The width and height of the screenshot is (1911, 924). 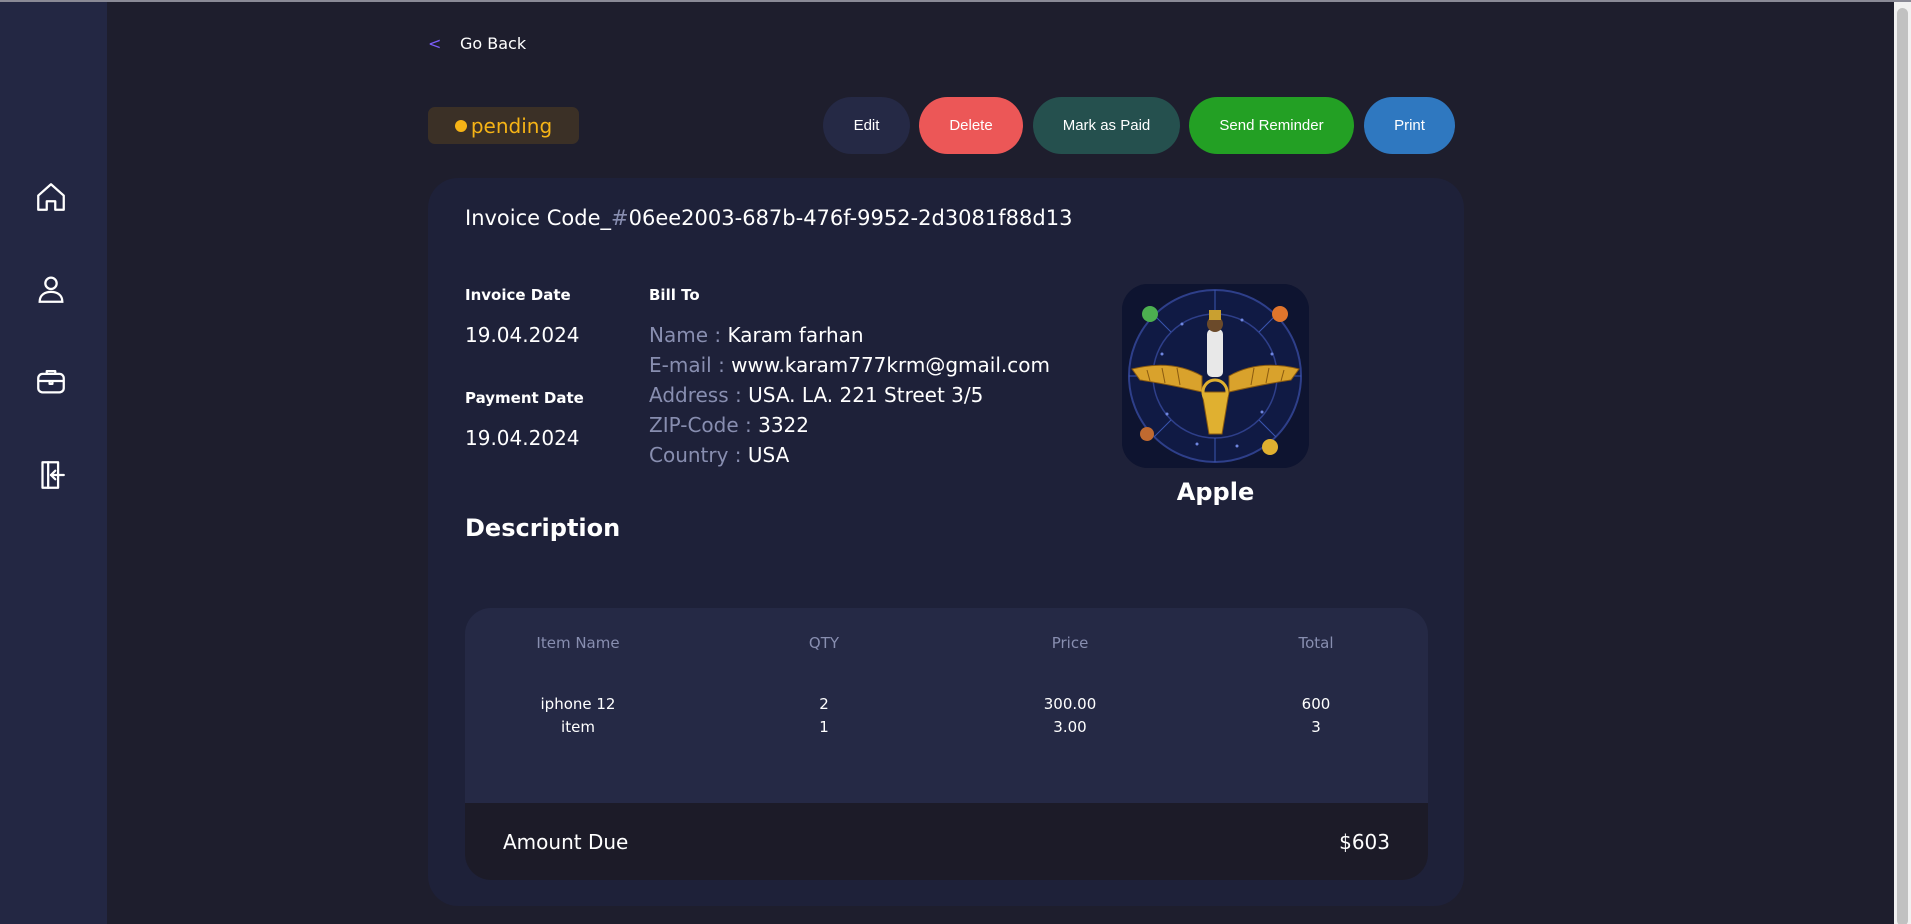 I want to click on edit-button: Edit, so click(x=866, y=125).